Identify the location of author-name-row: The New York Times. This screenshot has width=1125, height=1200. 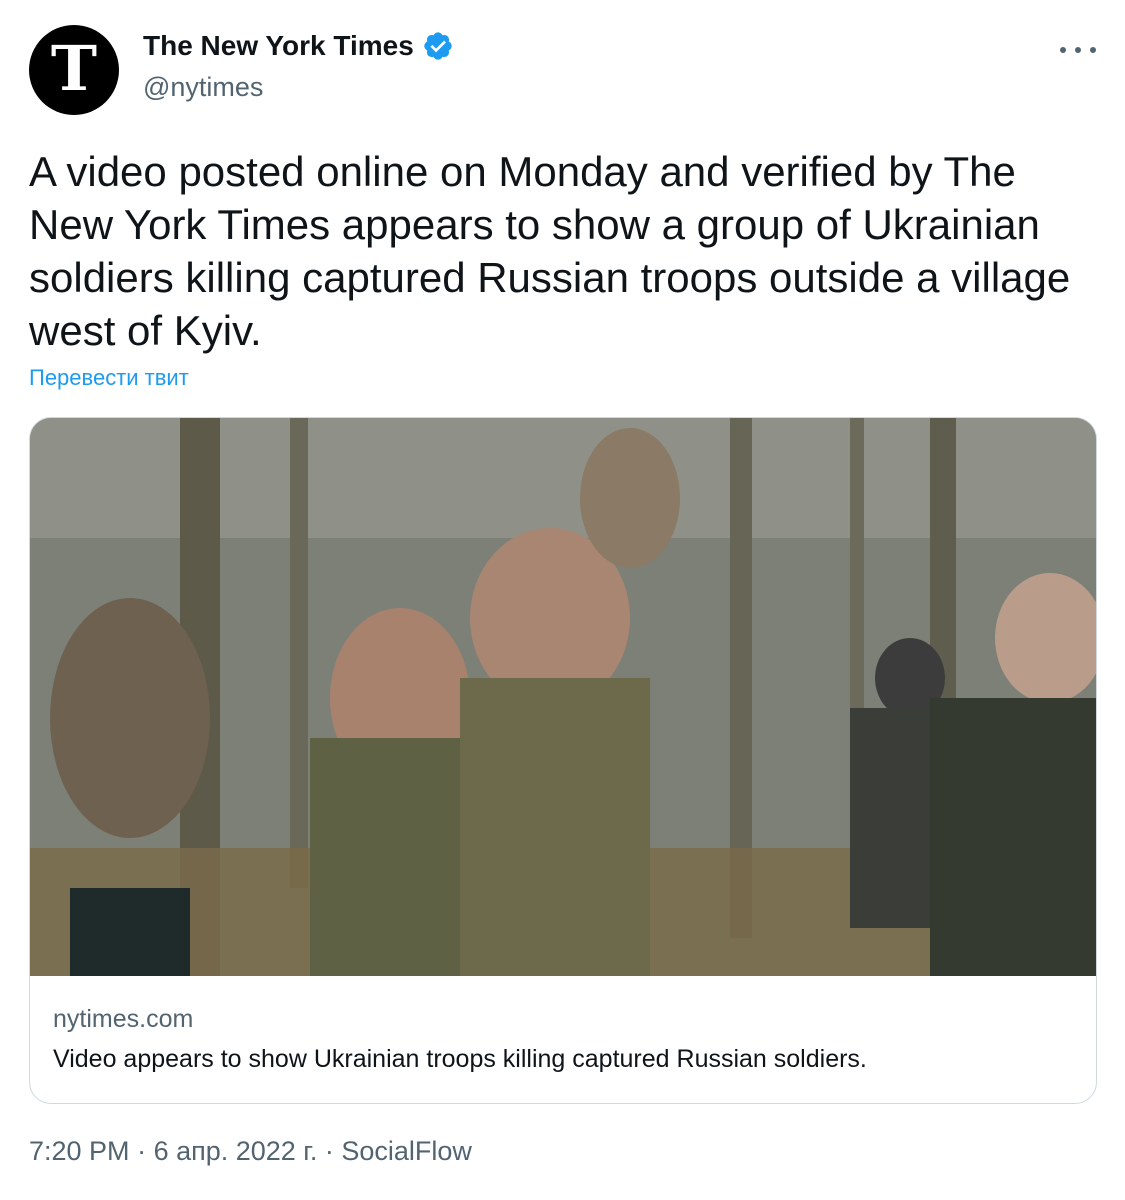
(298, 46).